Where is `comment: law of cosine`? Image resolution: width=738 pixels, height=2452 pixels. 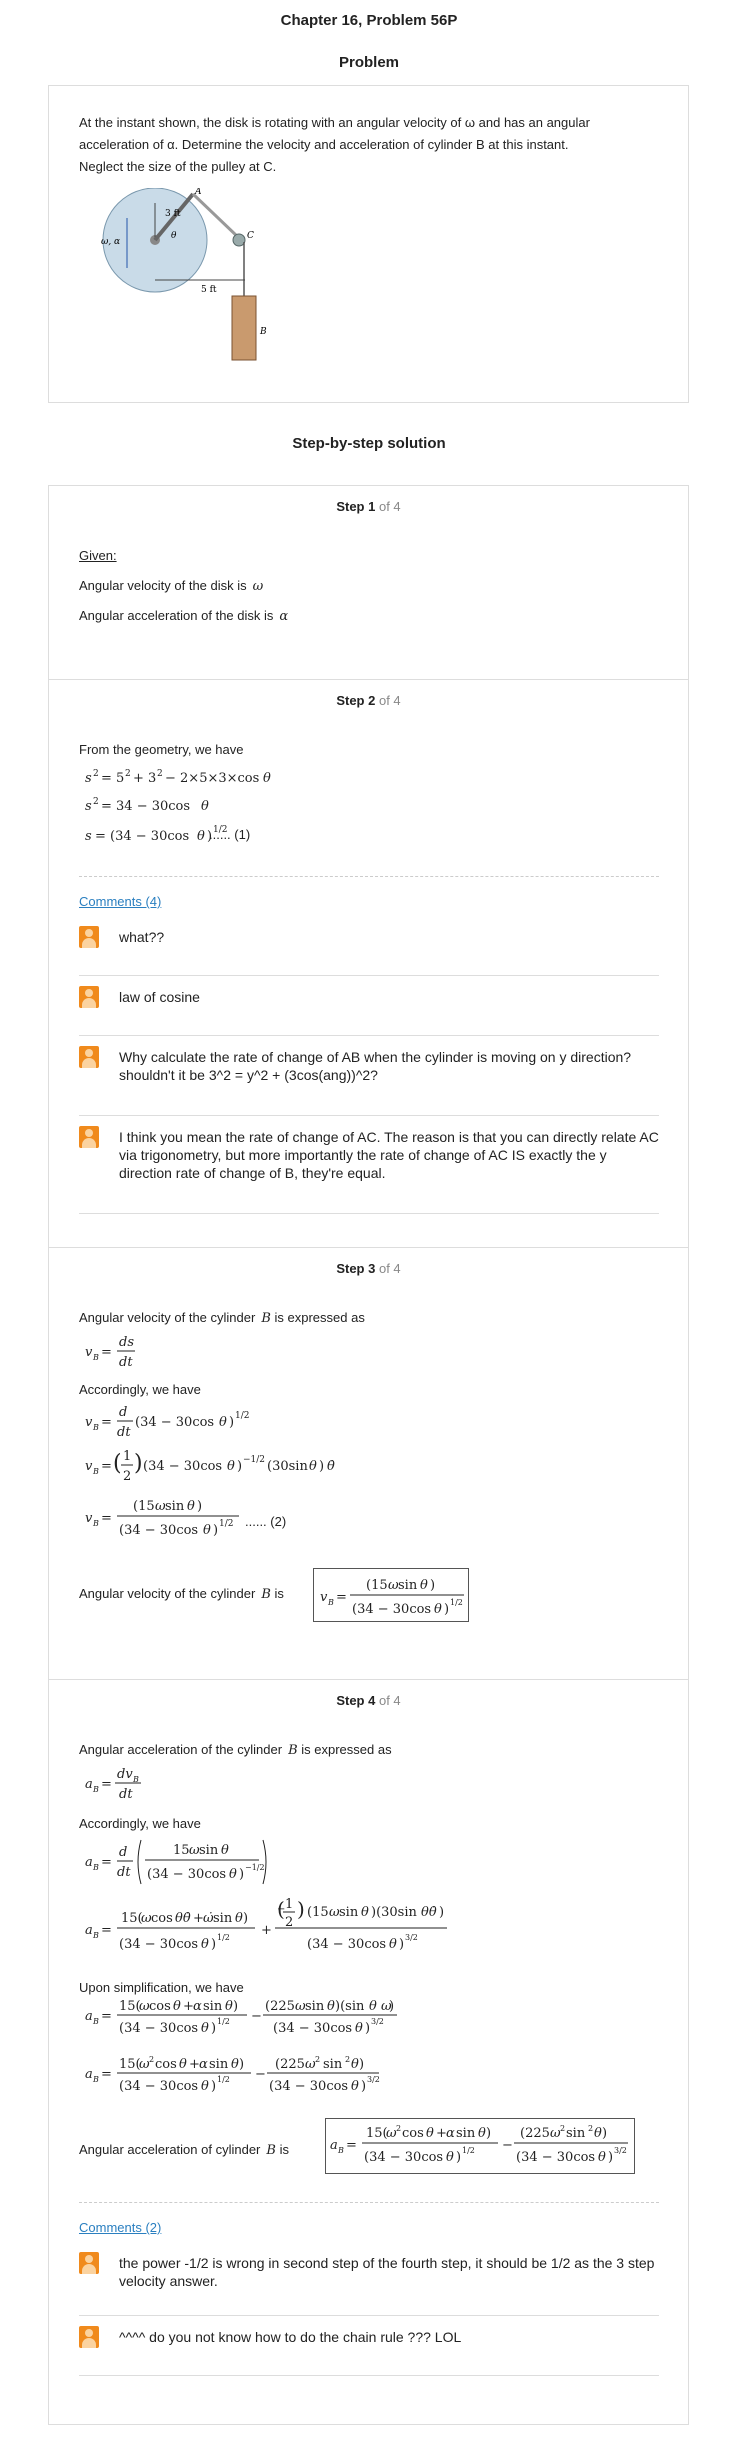
comment: law of cosine is located at coordinates (369, 1011).